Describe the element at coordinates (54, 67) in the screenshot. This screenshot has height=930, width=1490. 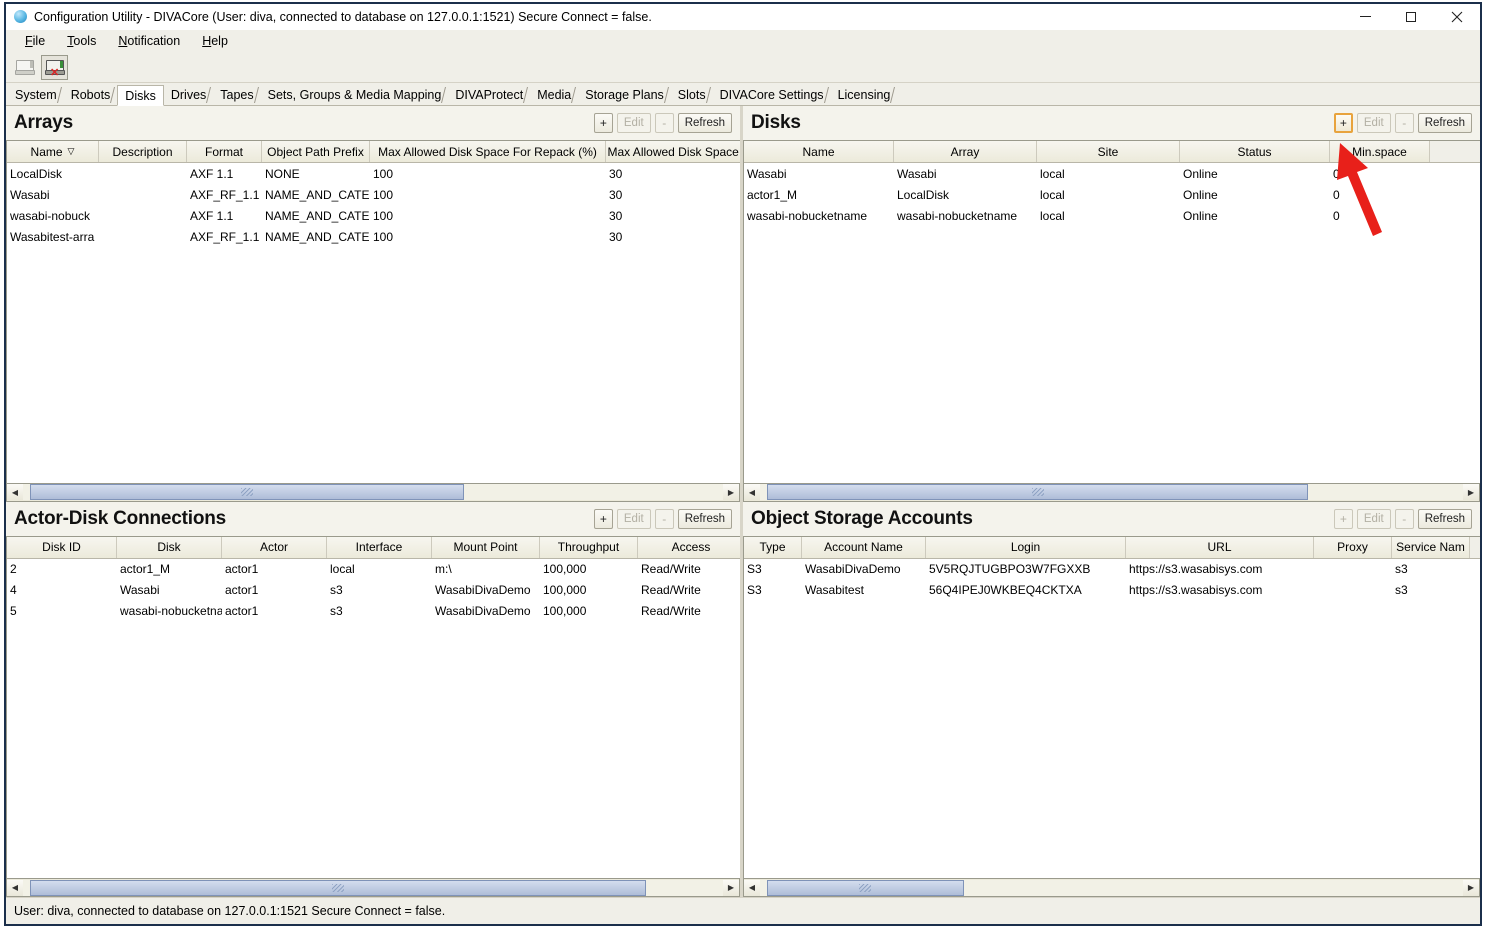
I see `disconnect-server-button: ✕` at that location.